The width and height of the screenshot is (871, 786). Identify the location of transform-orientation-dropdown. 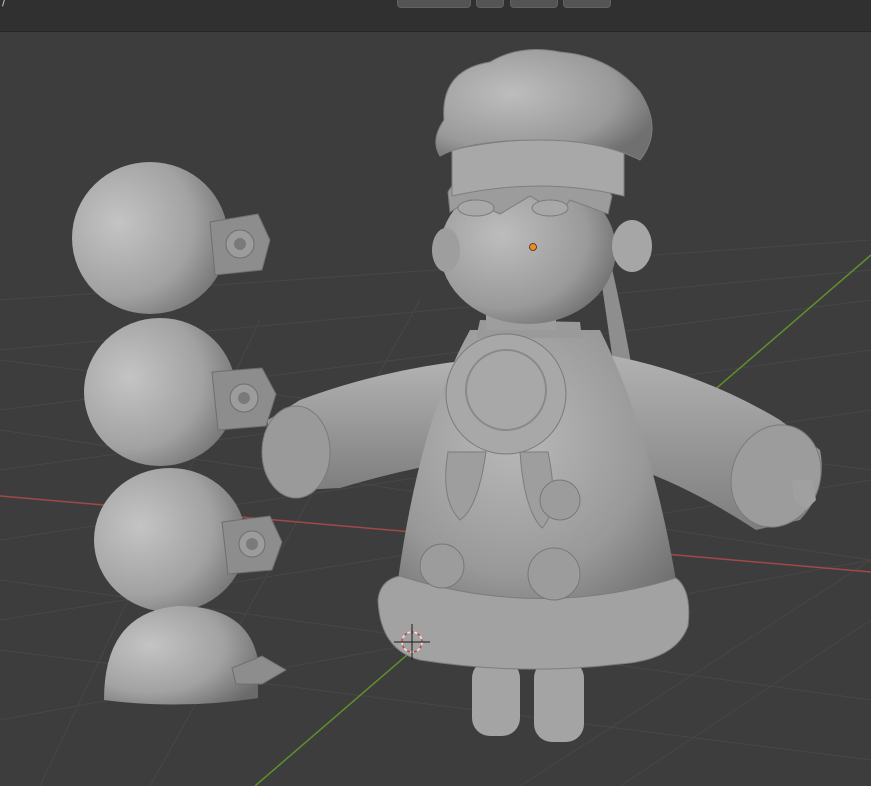
(434, 4).